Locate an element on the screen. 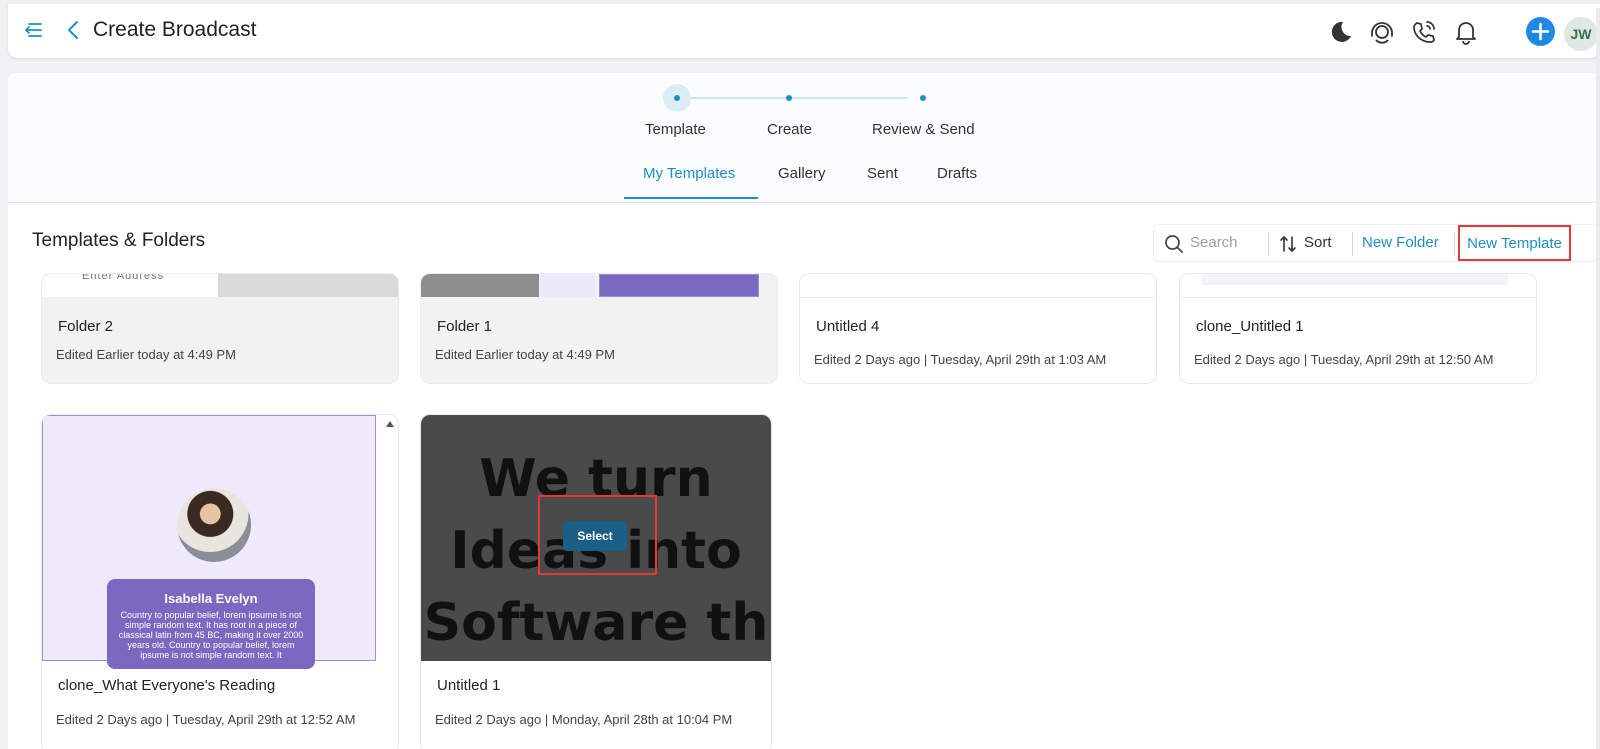 The width and height of the screenshot is (1600, 749). new-template-button: New Template is located at coordinates (1514, 243).